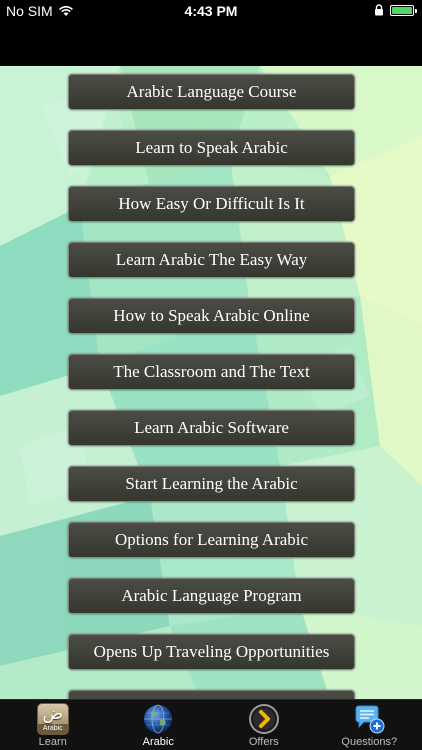 This screenshot has width=422, height=750. I want to click on menu-button-learn-arabic-software: Learn Arabic Software, so click(211, 428).